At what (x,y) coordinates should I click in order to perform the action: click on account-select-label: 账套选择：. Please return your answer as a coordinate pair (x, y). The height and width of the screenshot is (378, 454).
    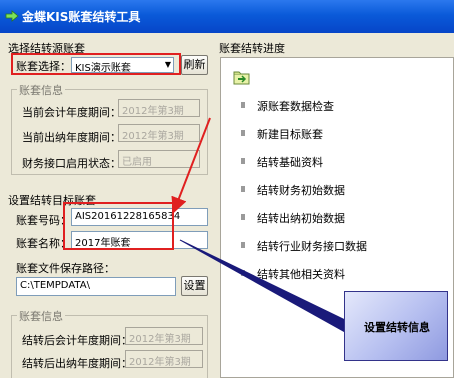
    Looking at the image, I should click on (43, 66).